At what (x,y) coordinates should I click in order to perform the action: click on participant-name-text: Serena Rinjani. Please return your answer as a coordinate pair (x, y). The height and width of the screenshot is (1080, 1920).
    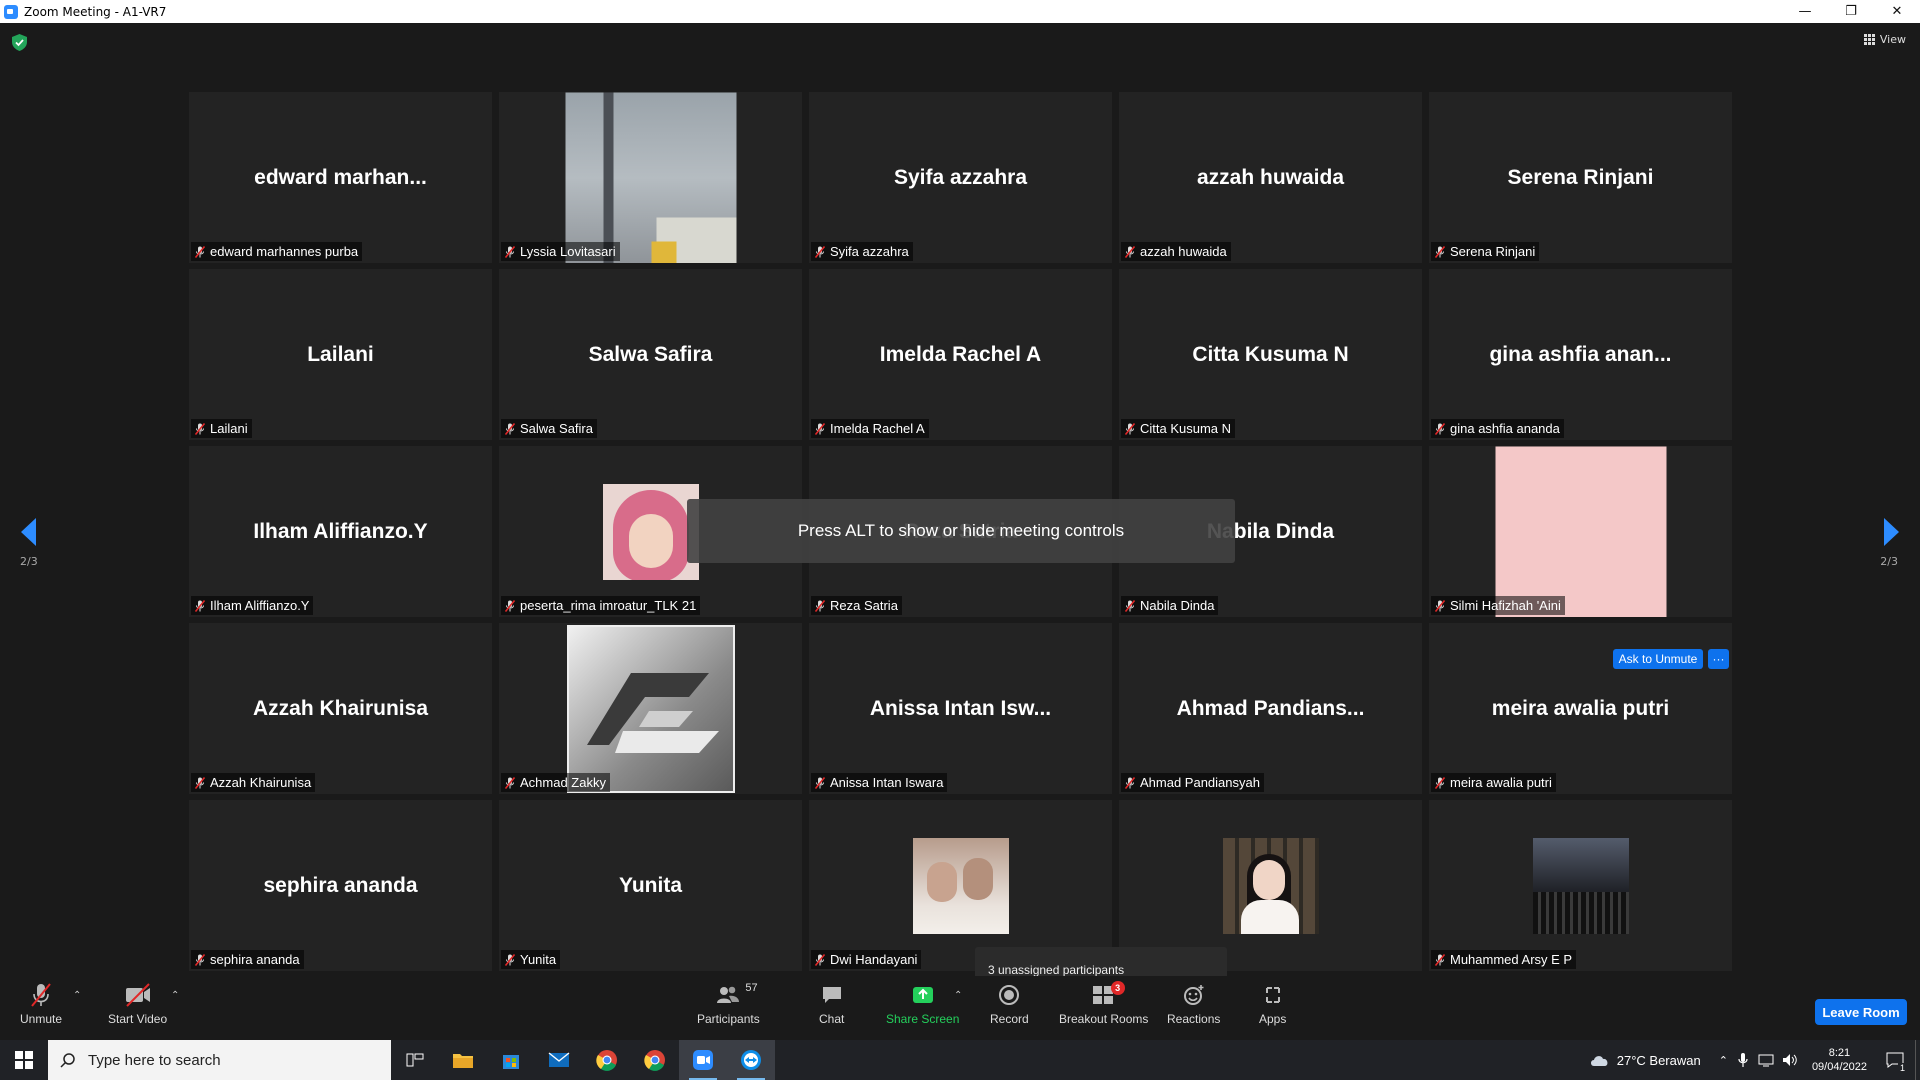
    Looking at the image, I should click on (1493, 251).